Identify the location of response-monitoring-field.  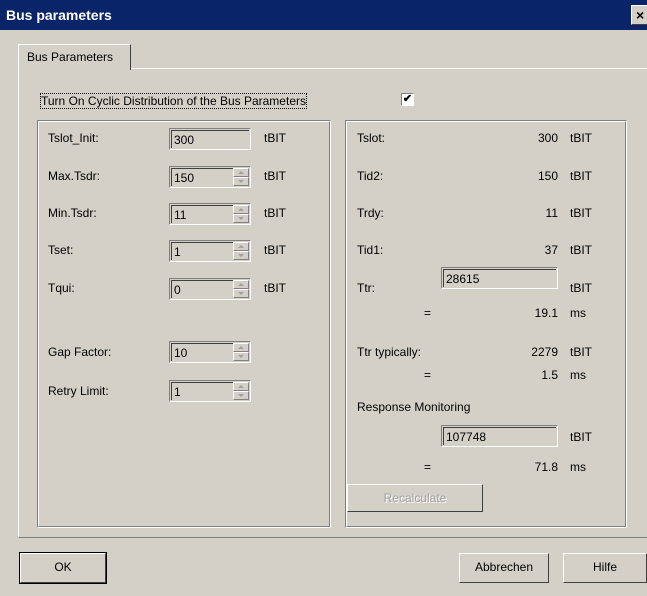
(499, 436).